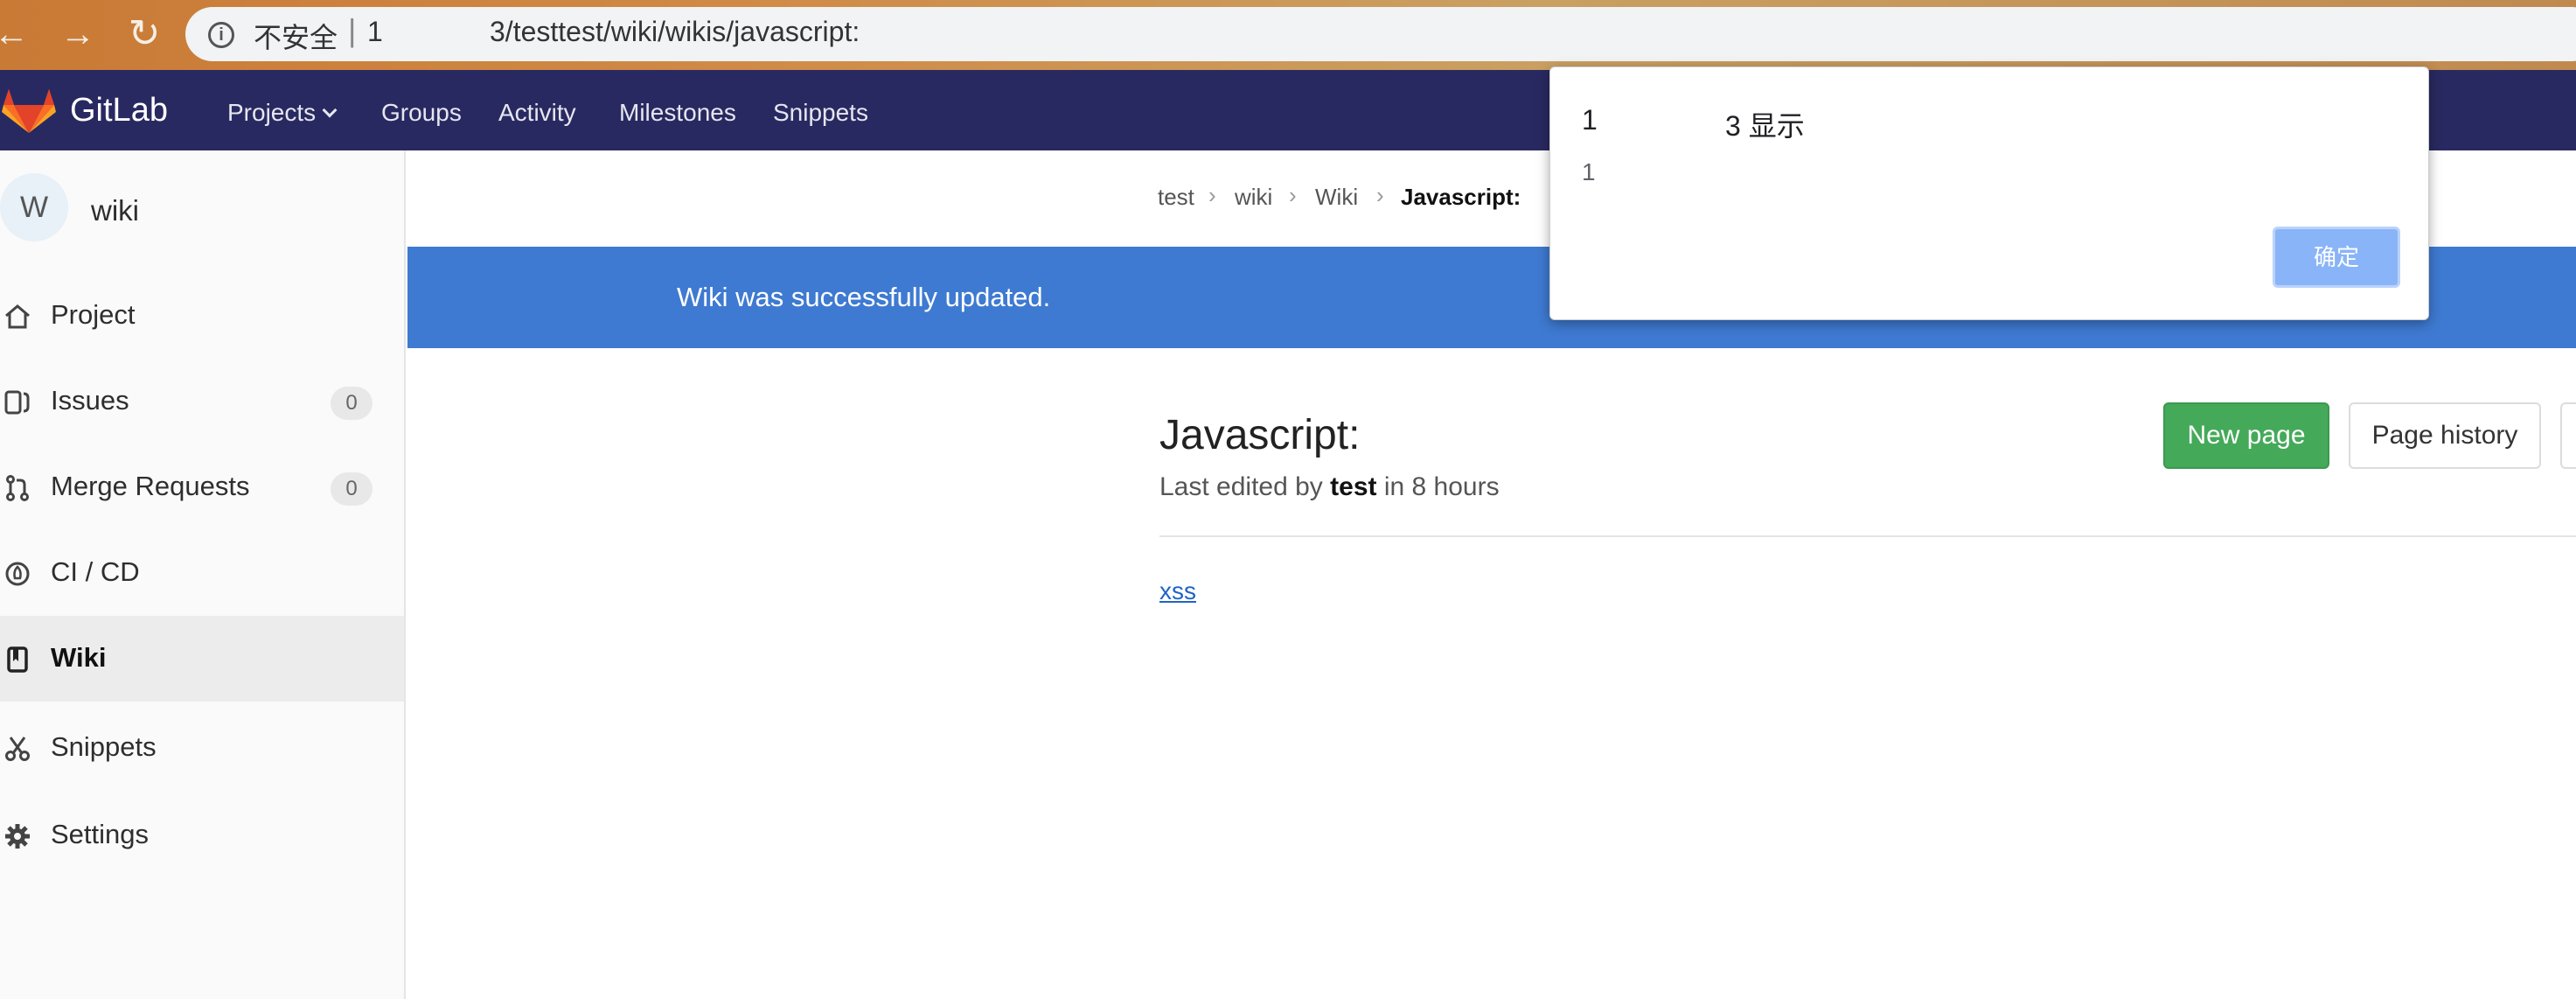 Image resolution: width=2576 pixels, height=999 pixels. What do you see at coordinates (675, 32) in the screenshot?
I see `url-text: 3/testtest/wiki/wikis/javascript:` at bounding box center [675, 32].